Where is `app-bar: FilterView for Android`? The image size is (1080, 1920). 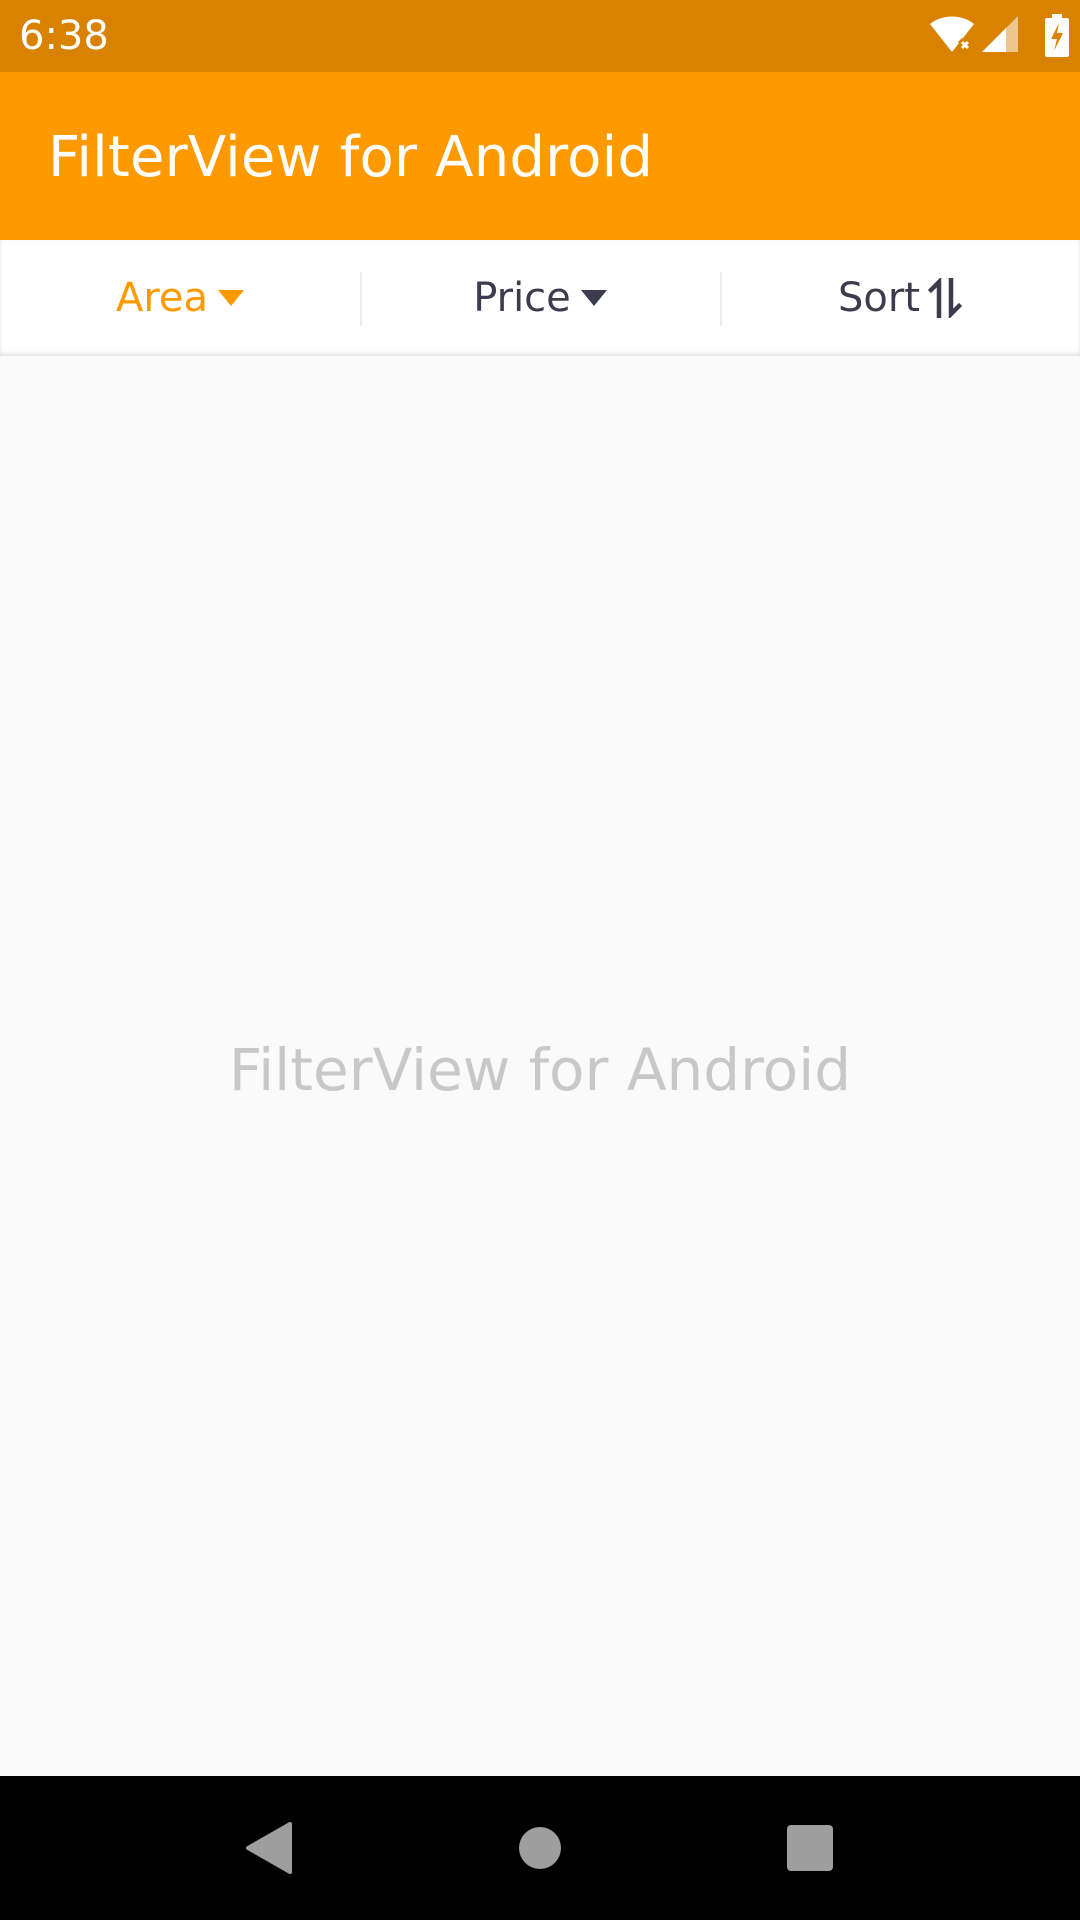 app-bar: FilterView for Android is located at coordinates (540, 156).